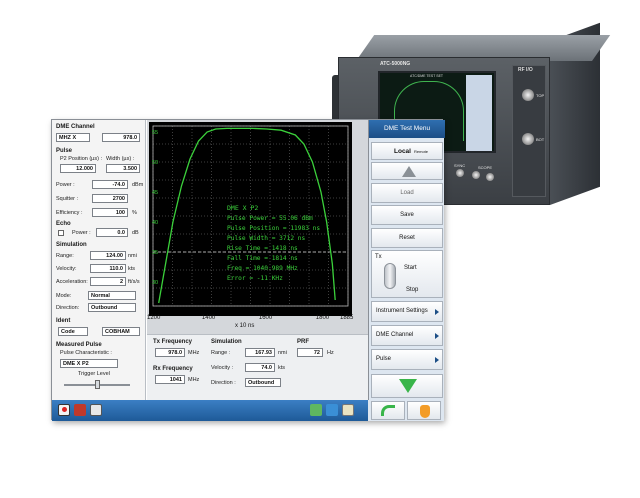  I want to click on p2-position-label: P2 Position (µs) :, so click(81, 159).